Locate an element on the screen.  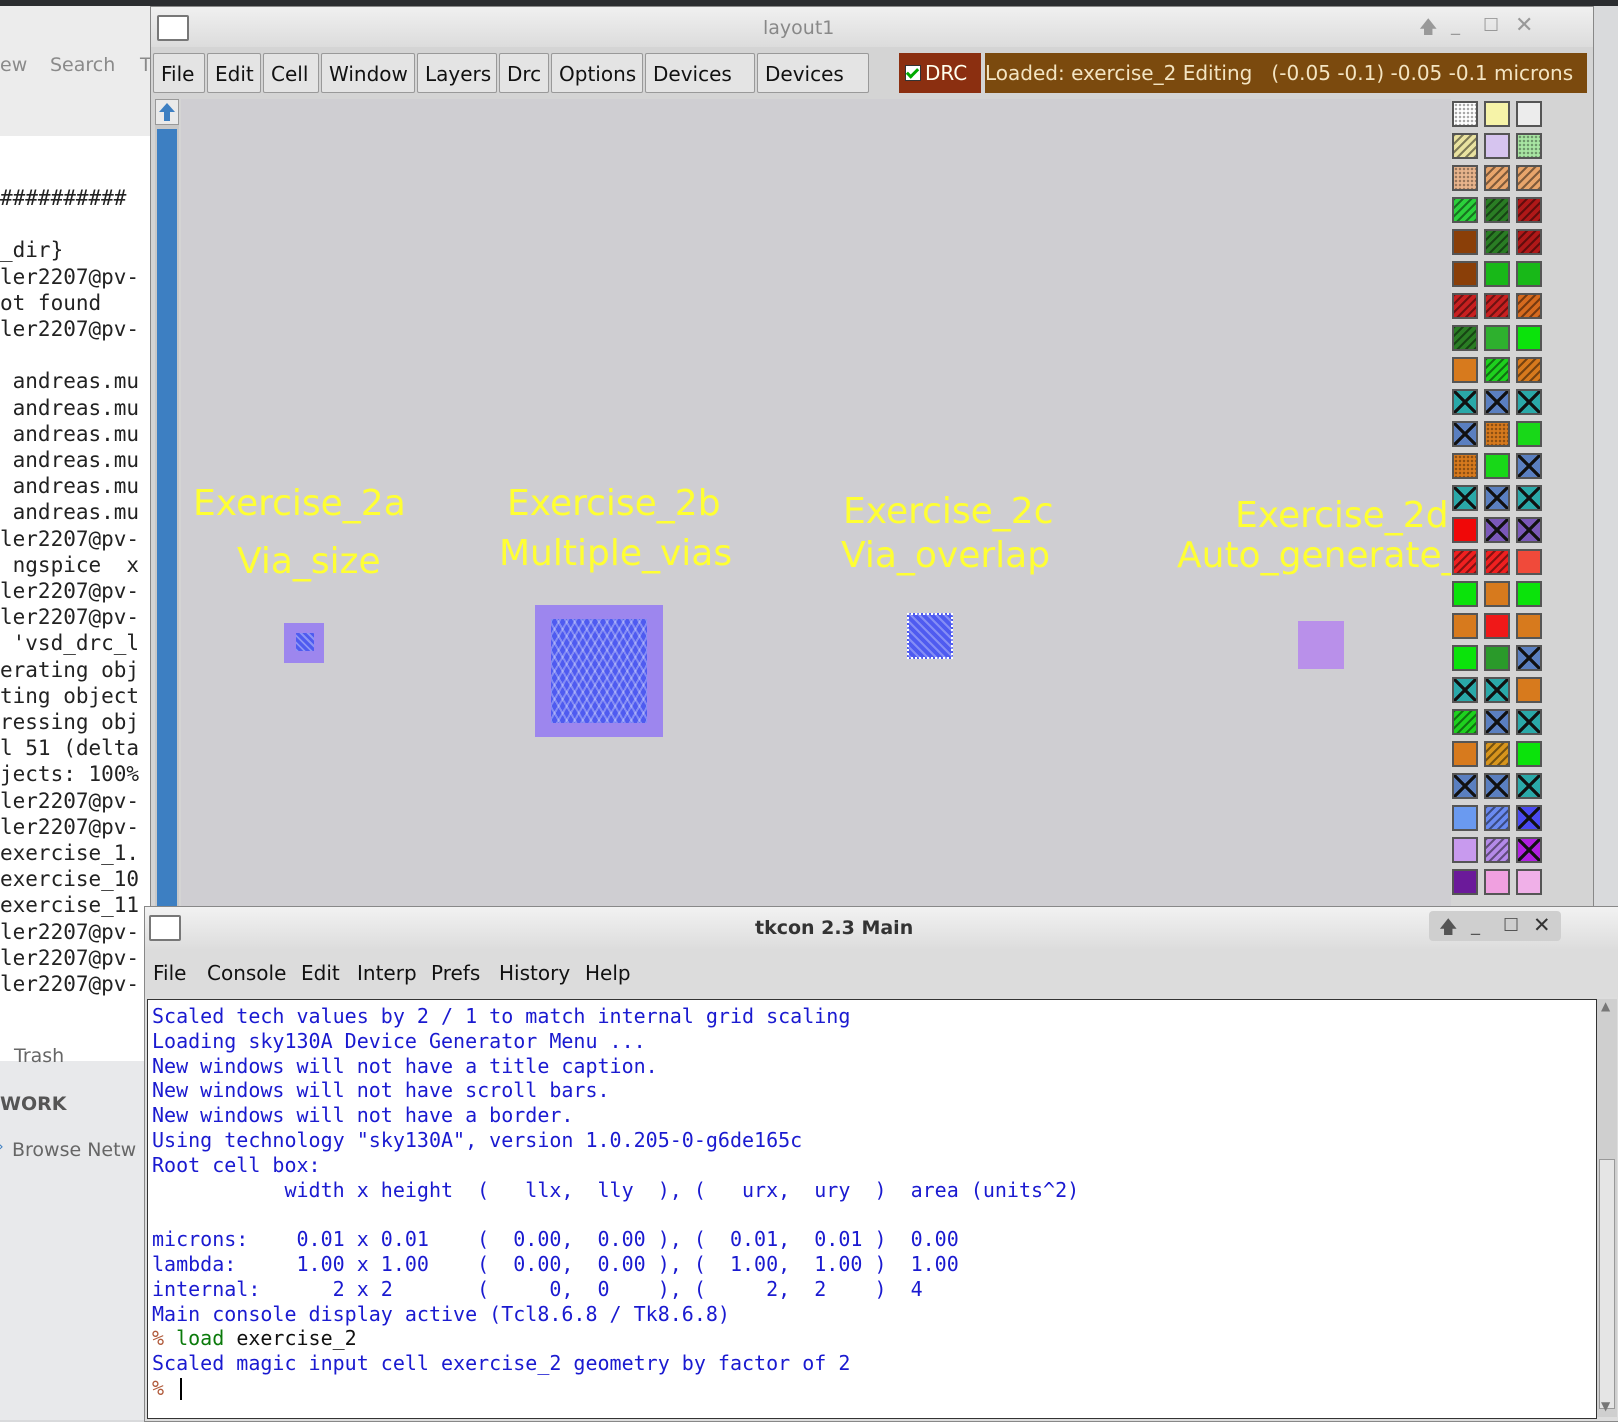
metal-rect-2d is located at coordinates (1321, 645).